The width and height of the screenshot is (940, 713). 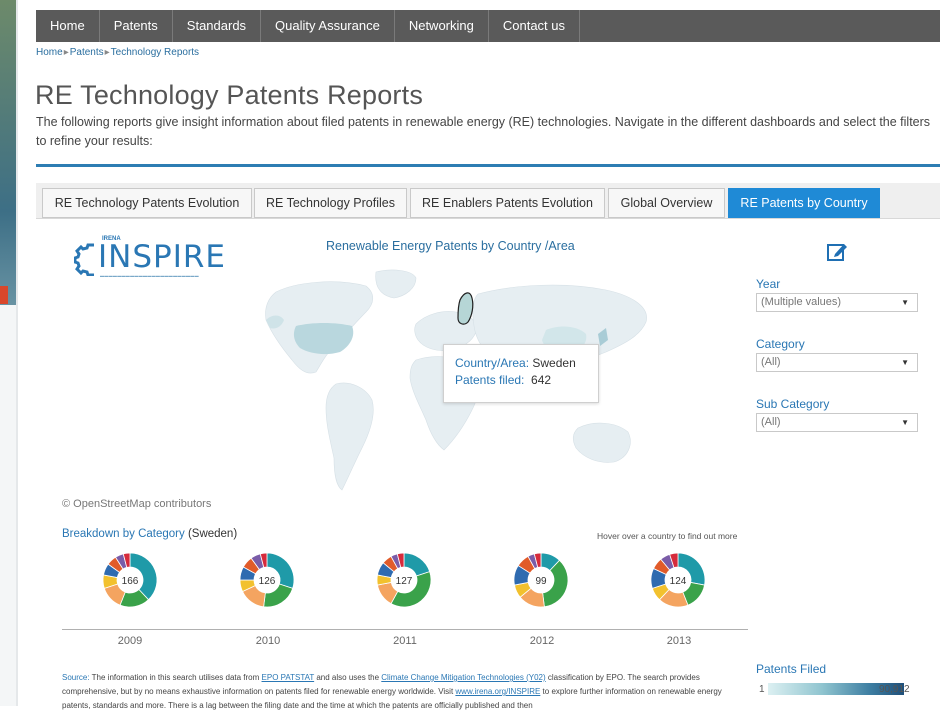 I want to click on nav-home: Home, so click(x=68, y=26).